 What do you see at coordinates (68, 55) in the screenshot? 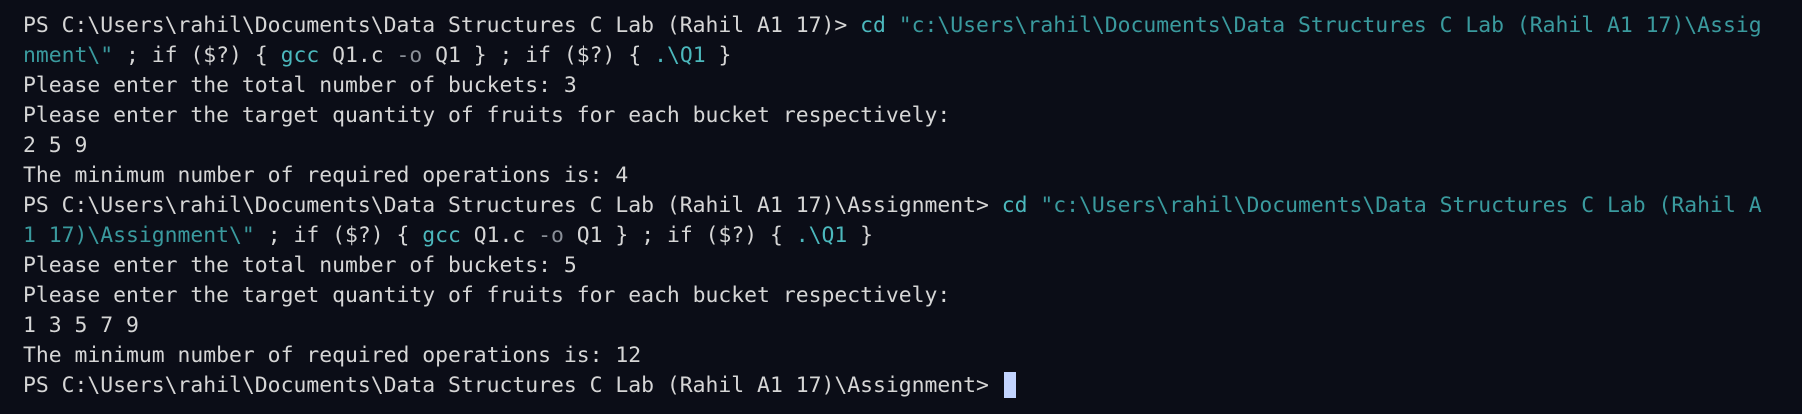
I see `terminal-text-segment: nment\"` at bounding box center [68, 55].